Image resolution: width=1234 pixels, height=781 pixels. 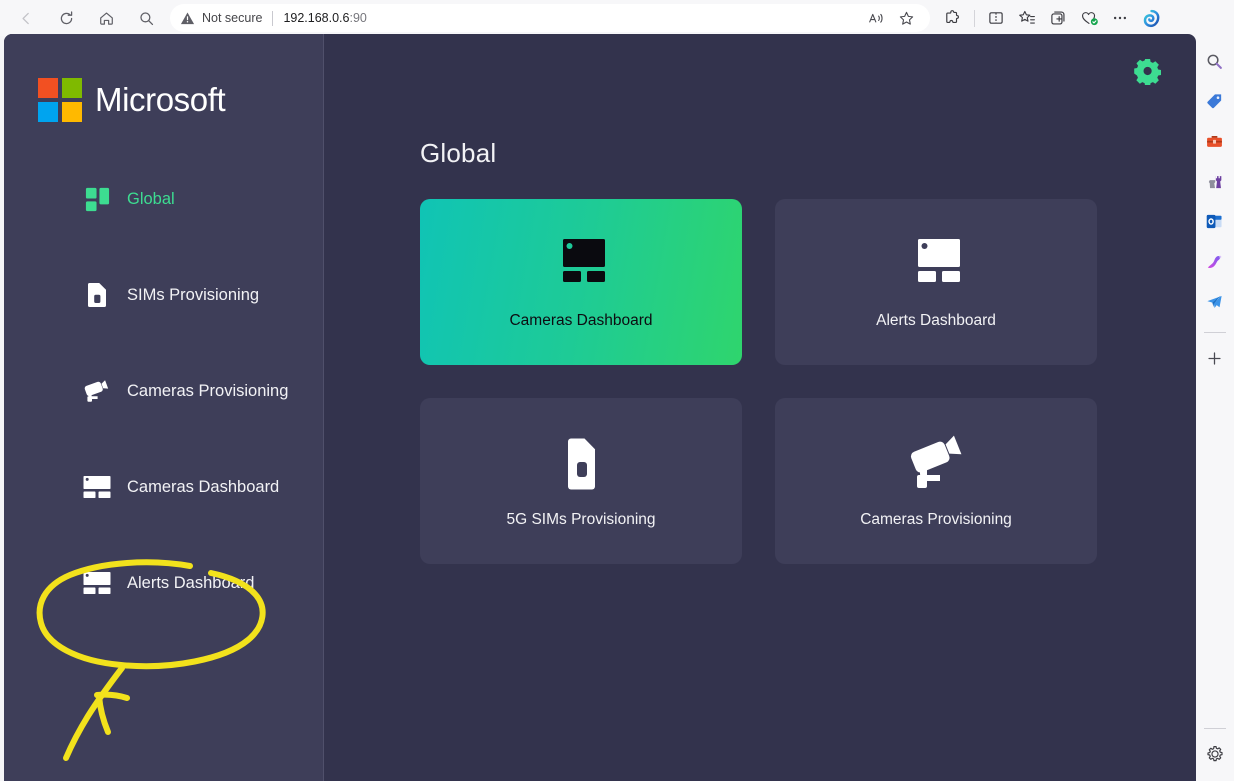 I want to click on sidebar-item-alerts-dashboard: Alerts Dashboard, so click(x=163, y=583).